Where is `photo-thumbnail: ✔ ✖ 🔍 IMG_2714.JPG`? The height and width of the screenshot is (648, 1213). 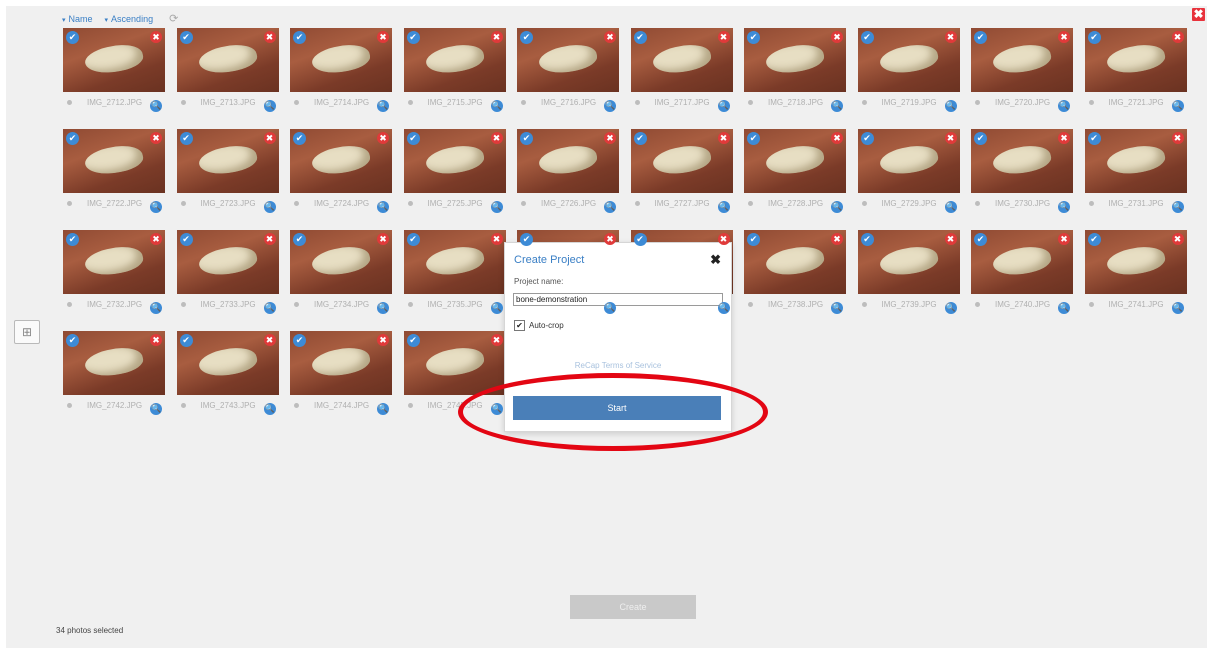 photo-thumbnail: ✔ ✖ 🔍 IMG_2714.JPG is located at coordinates (341, 71).